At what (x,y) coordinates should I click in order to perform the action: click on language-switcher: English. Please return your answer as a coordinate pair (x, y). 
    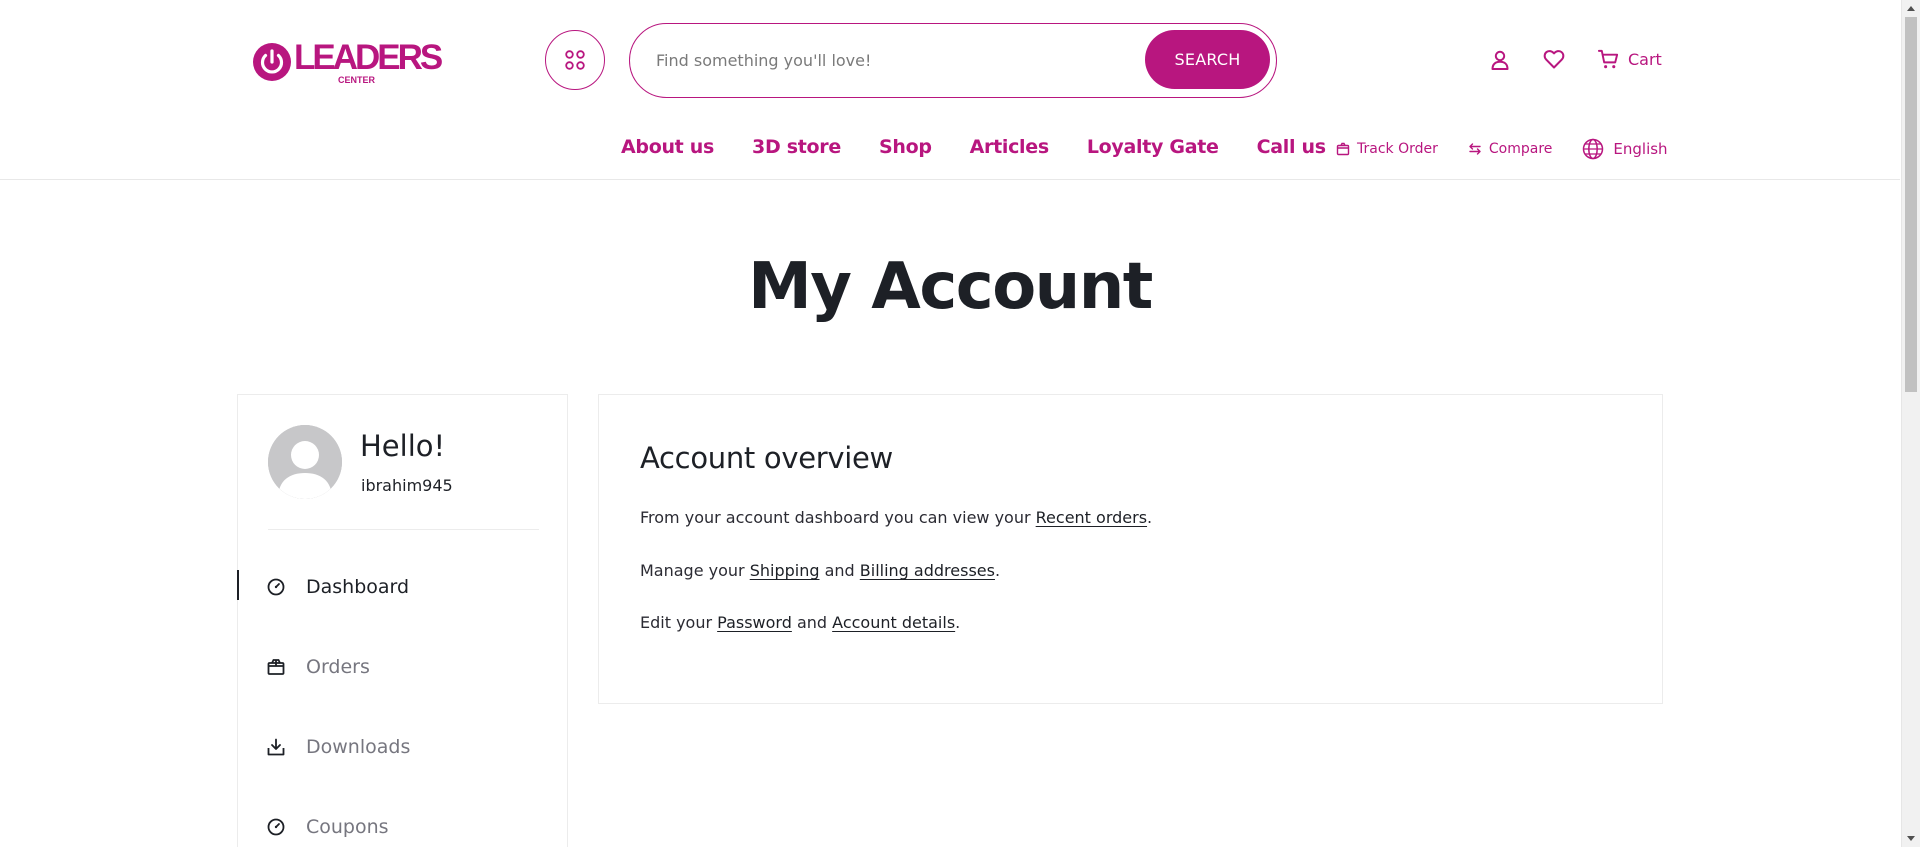
    Looking at the image, I should click on (1625, 149).